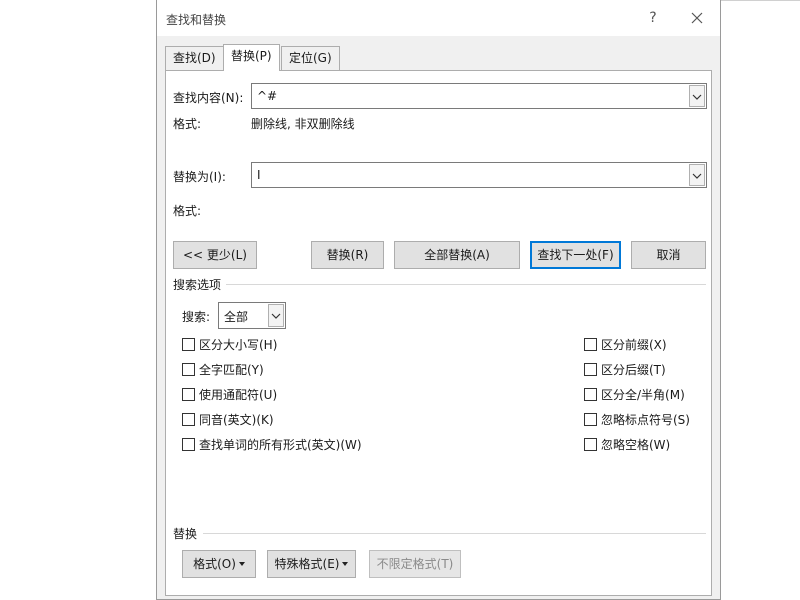 Image resolution: width=800 pixels, height=600 pixels. I want to click on replace-section-divider, so click(454, 533).